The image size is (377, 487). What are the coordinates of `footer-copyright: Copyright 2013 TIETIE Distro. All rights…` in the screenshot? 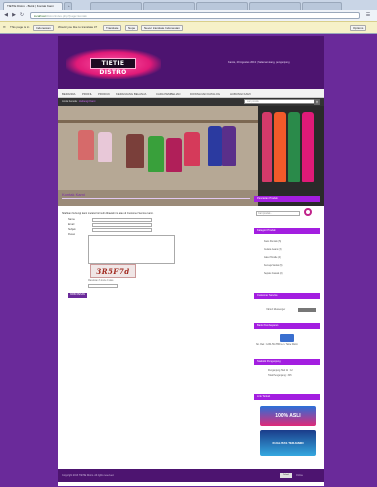 It's located at (88, 475).